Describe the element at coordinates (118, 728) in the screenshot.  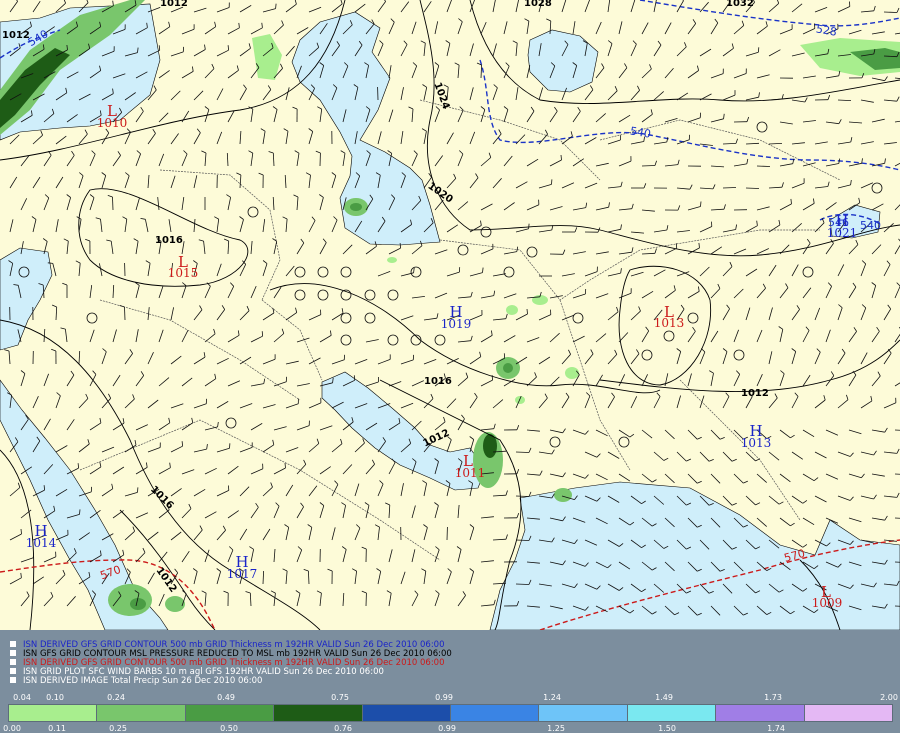
I see `scale-label-bottom: 0.25` at that location.